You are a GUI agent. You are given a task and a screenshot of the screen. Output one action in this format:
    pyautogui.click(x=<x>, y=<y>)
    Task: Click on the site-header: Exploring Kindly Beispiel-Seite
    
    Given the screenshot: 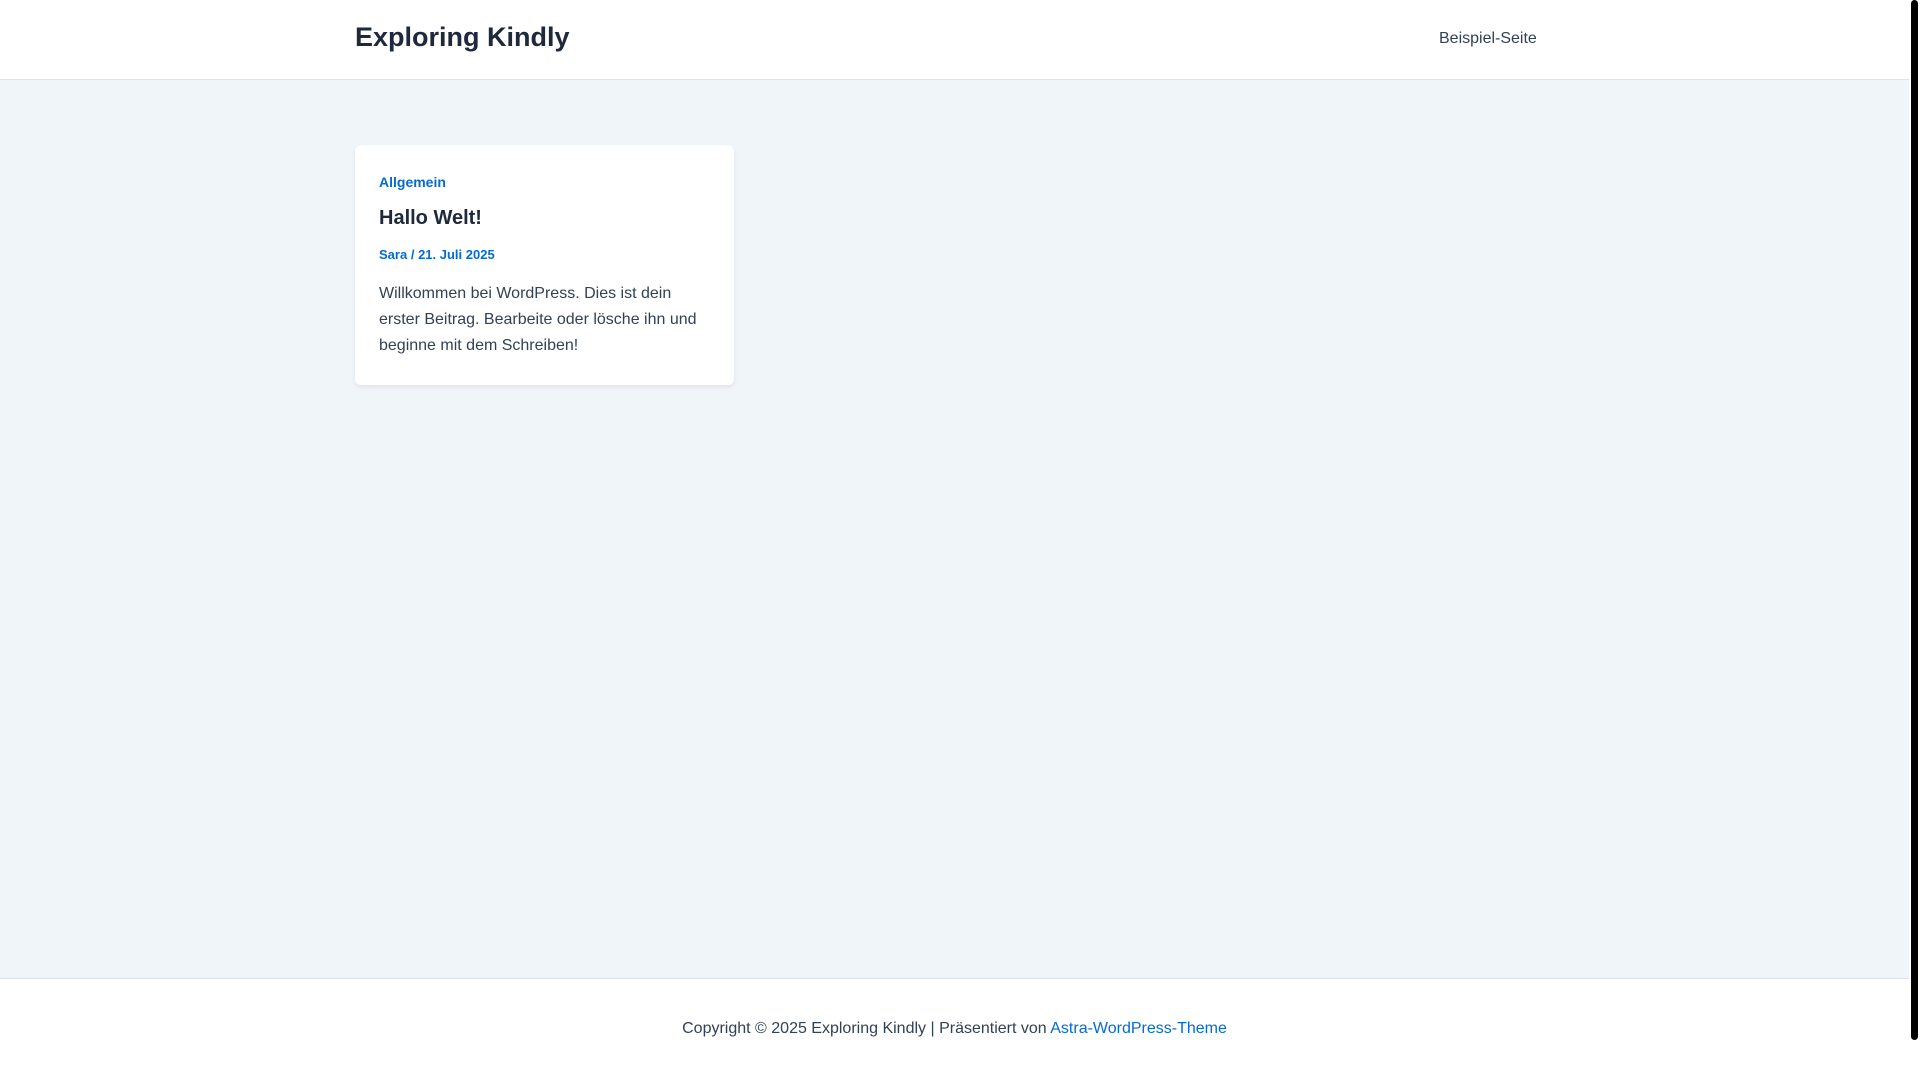 What is the action you would take?
    pyautogui.click(x=954, y=40)
    